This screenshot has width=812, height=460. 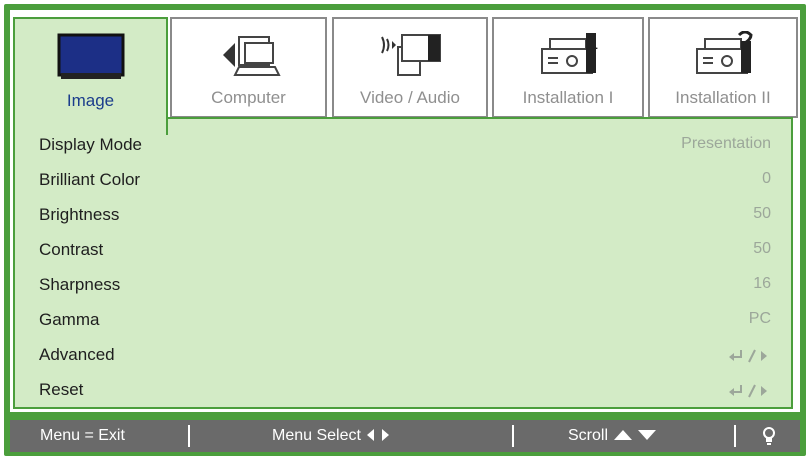 What do you see at coordinates (79, 214) in the screenshot?
I see `menu-item-label: Brightness` at bounding box center [79, 214].